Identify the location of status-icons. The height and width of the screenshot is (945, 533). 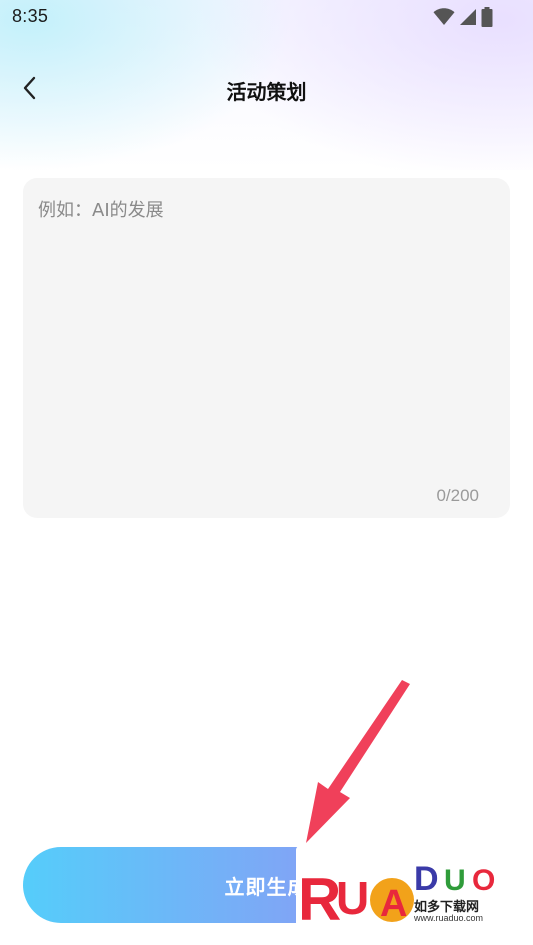
(463, 17).